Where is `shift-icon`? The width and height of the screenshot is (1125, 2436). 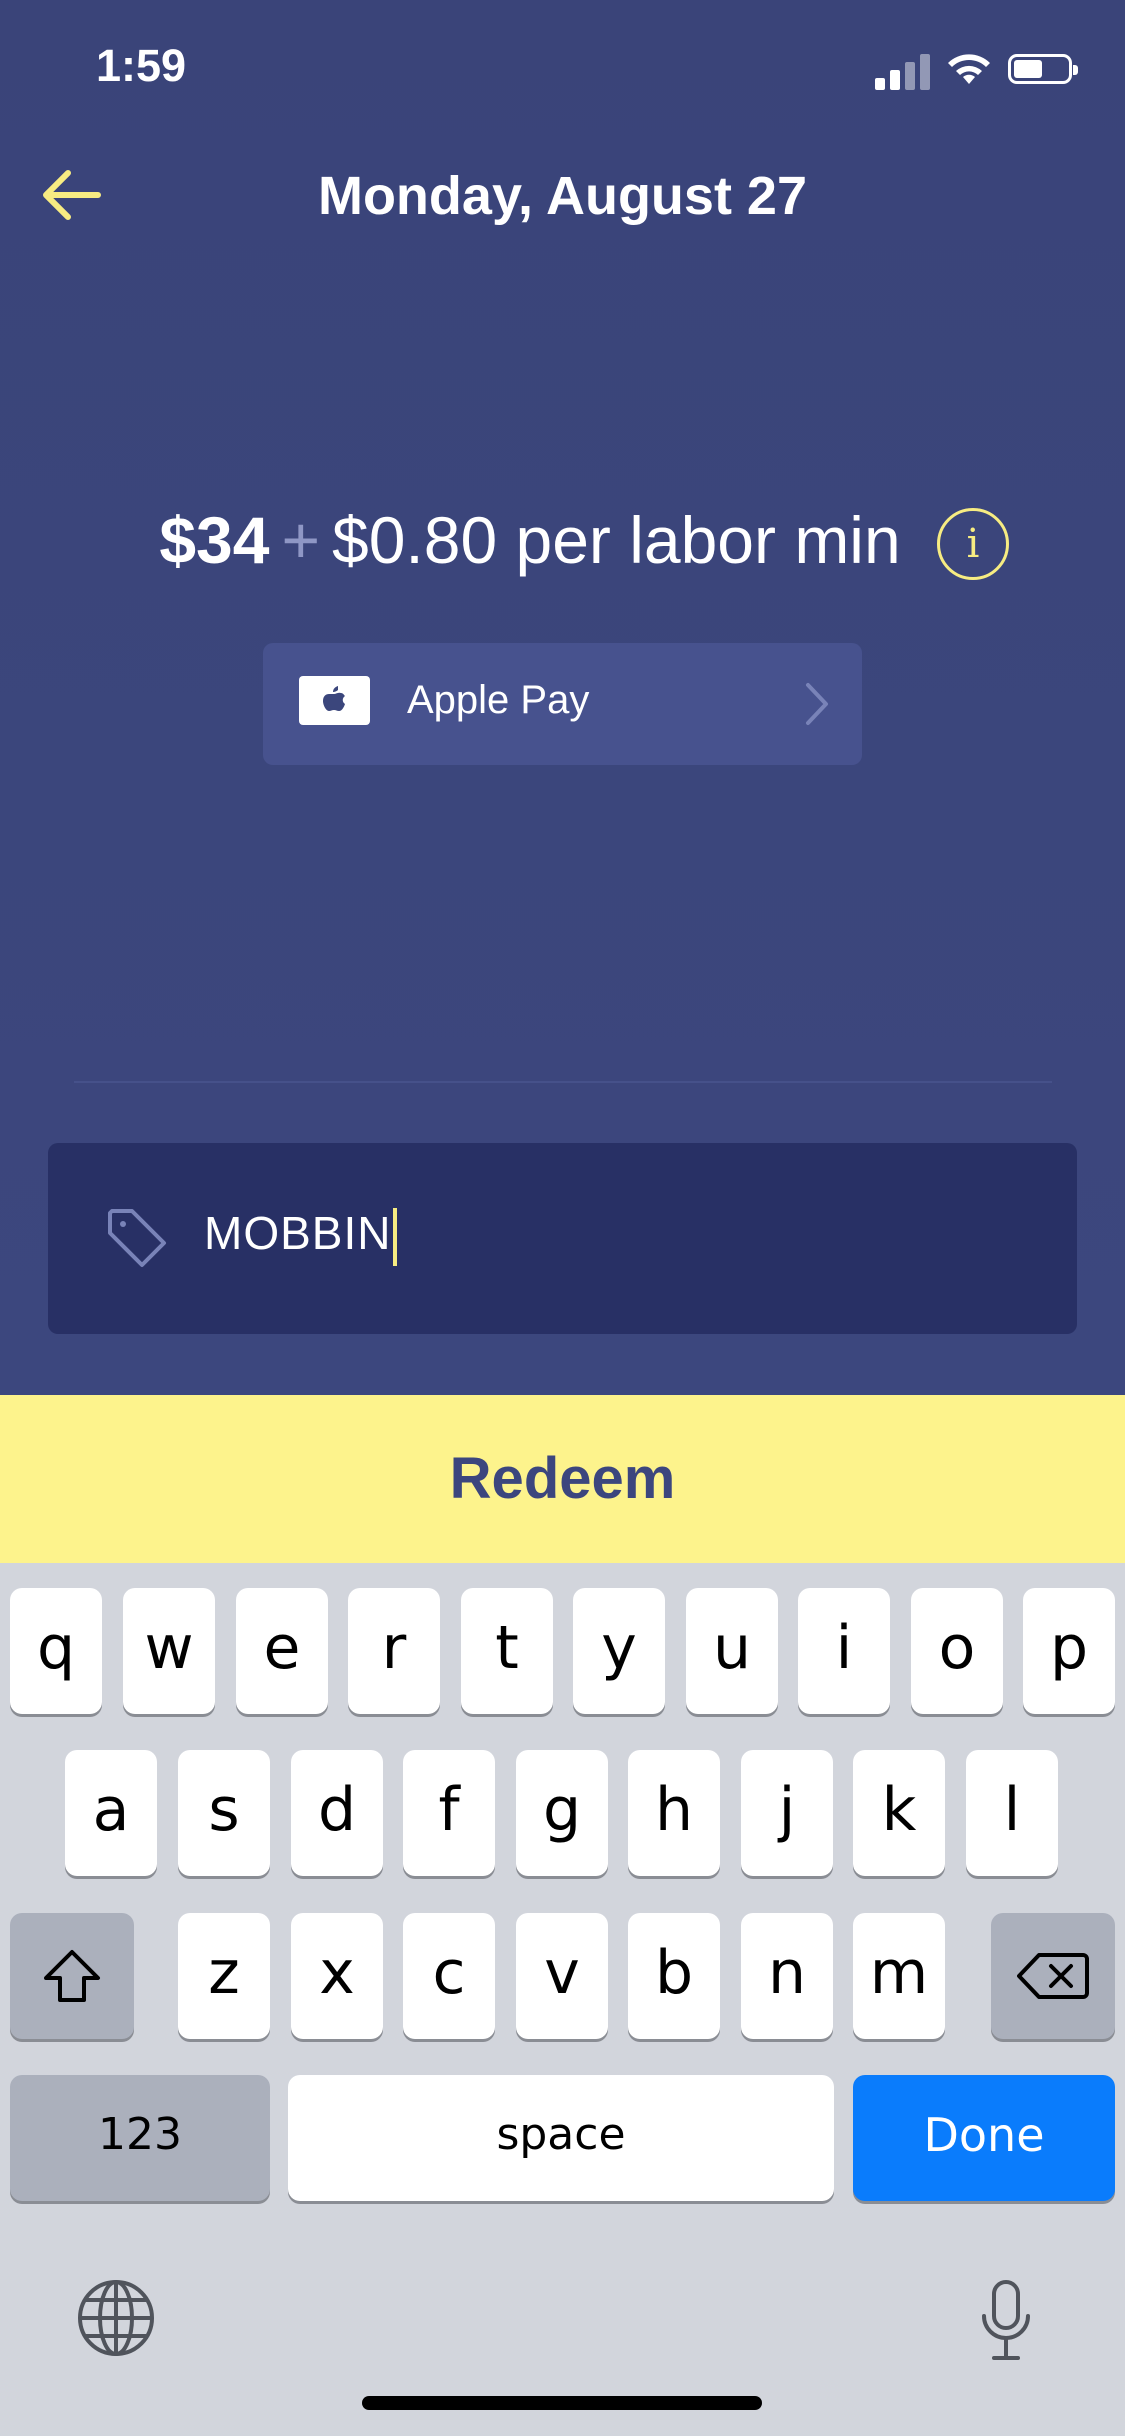
shift-icon is located at coordinates (72, 1976).